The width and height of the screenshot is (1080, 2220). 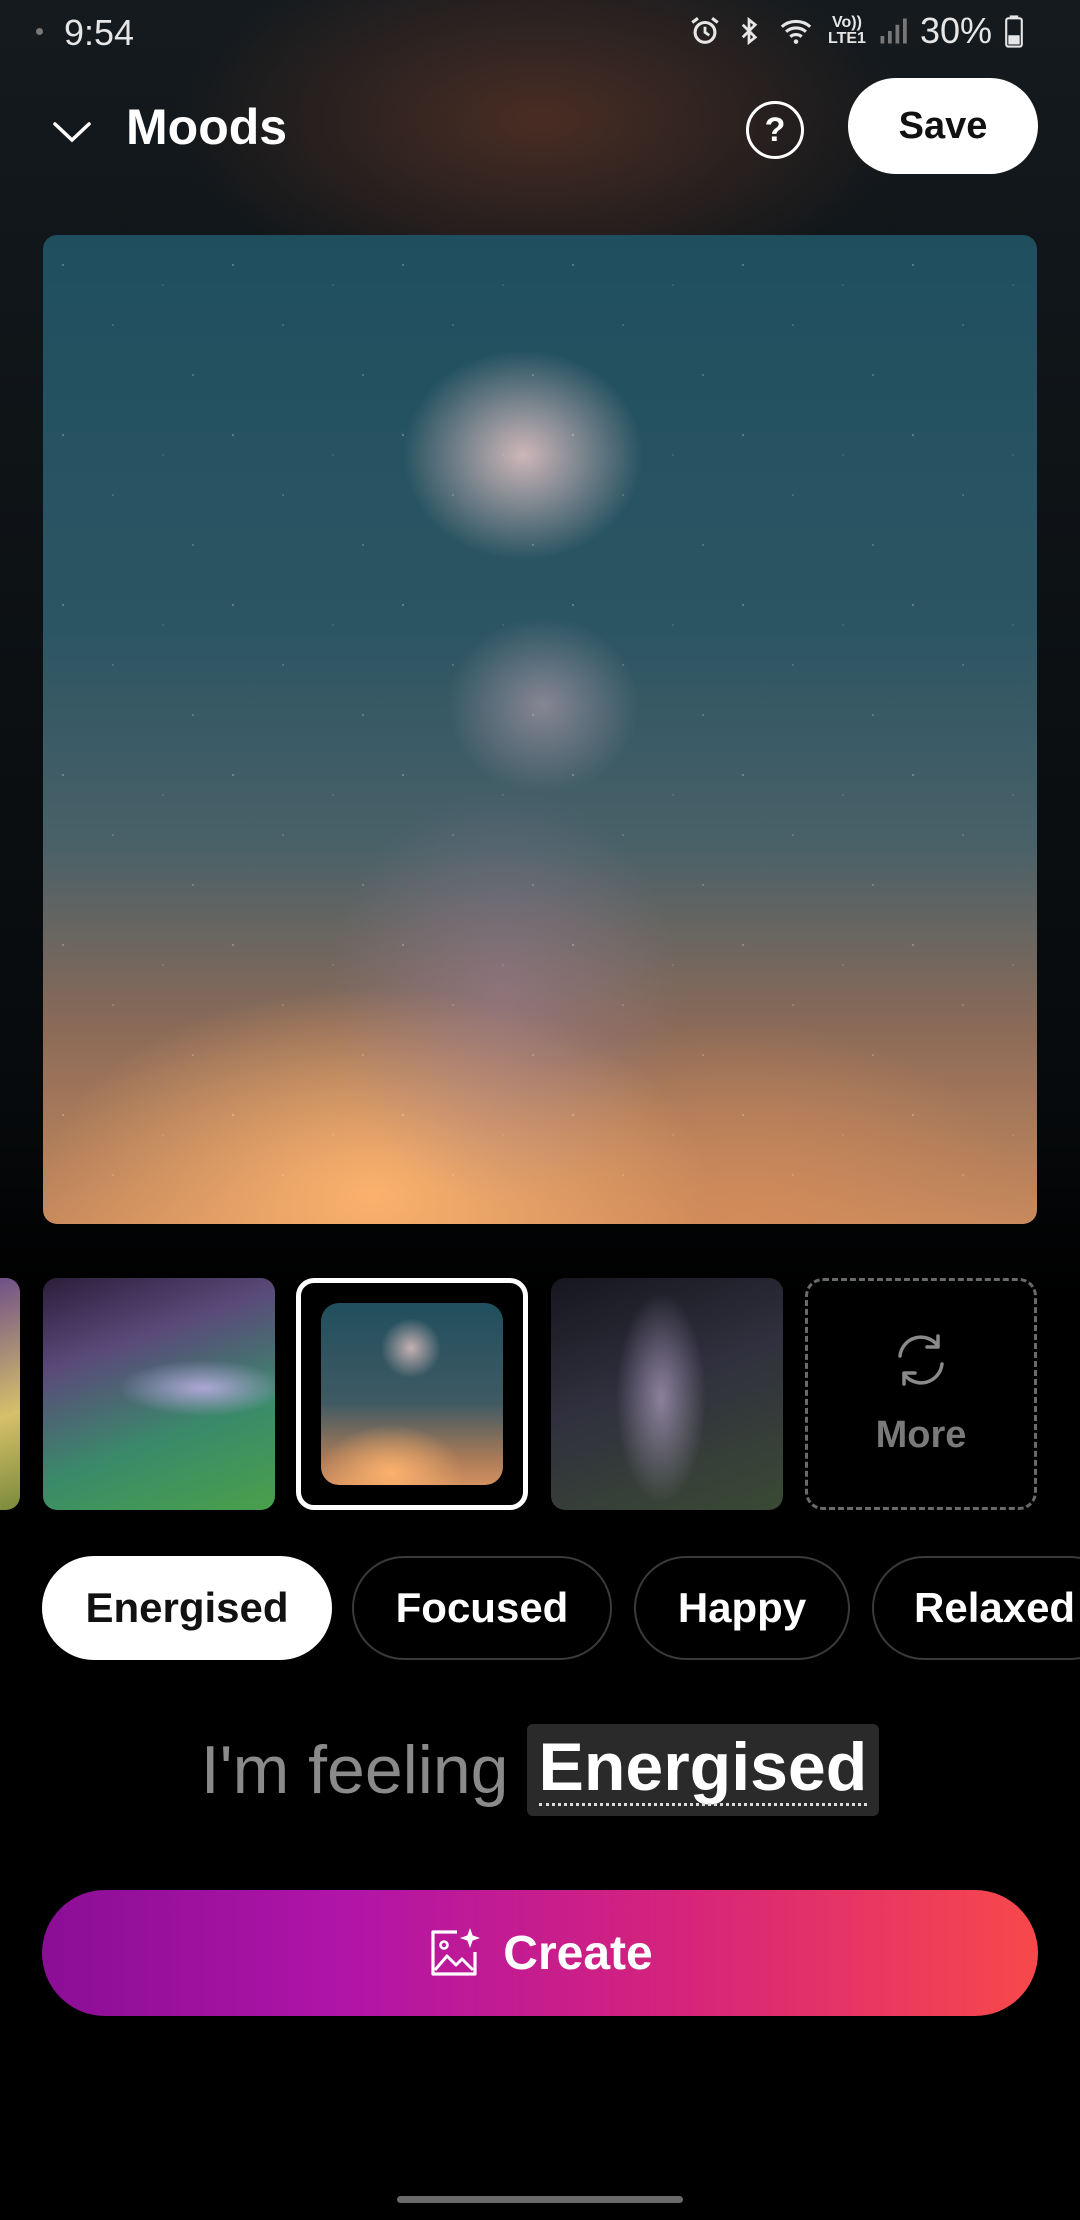 I want to click on status-icons: Vo)) LTE1 30%, so click(x=856, y=31).